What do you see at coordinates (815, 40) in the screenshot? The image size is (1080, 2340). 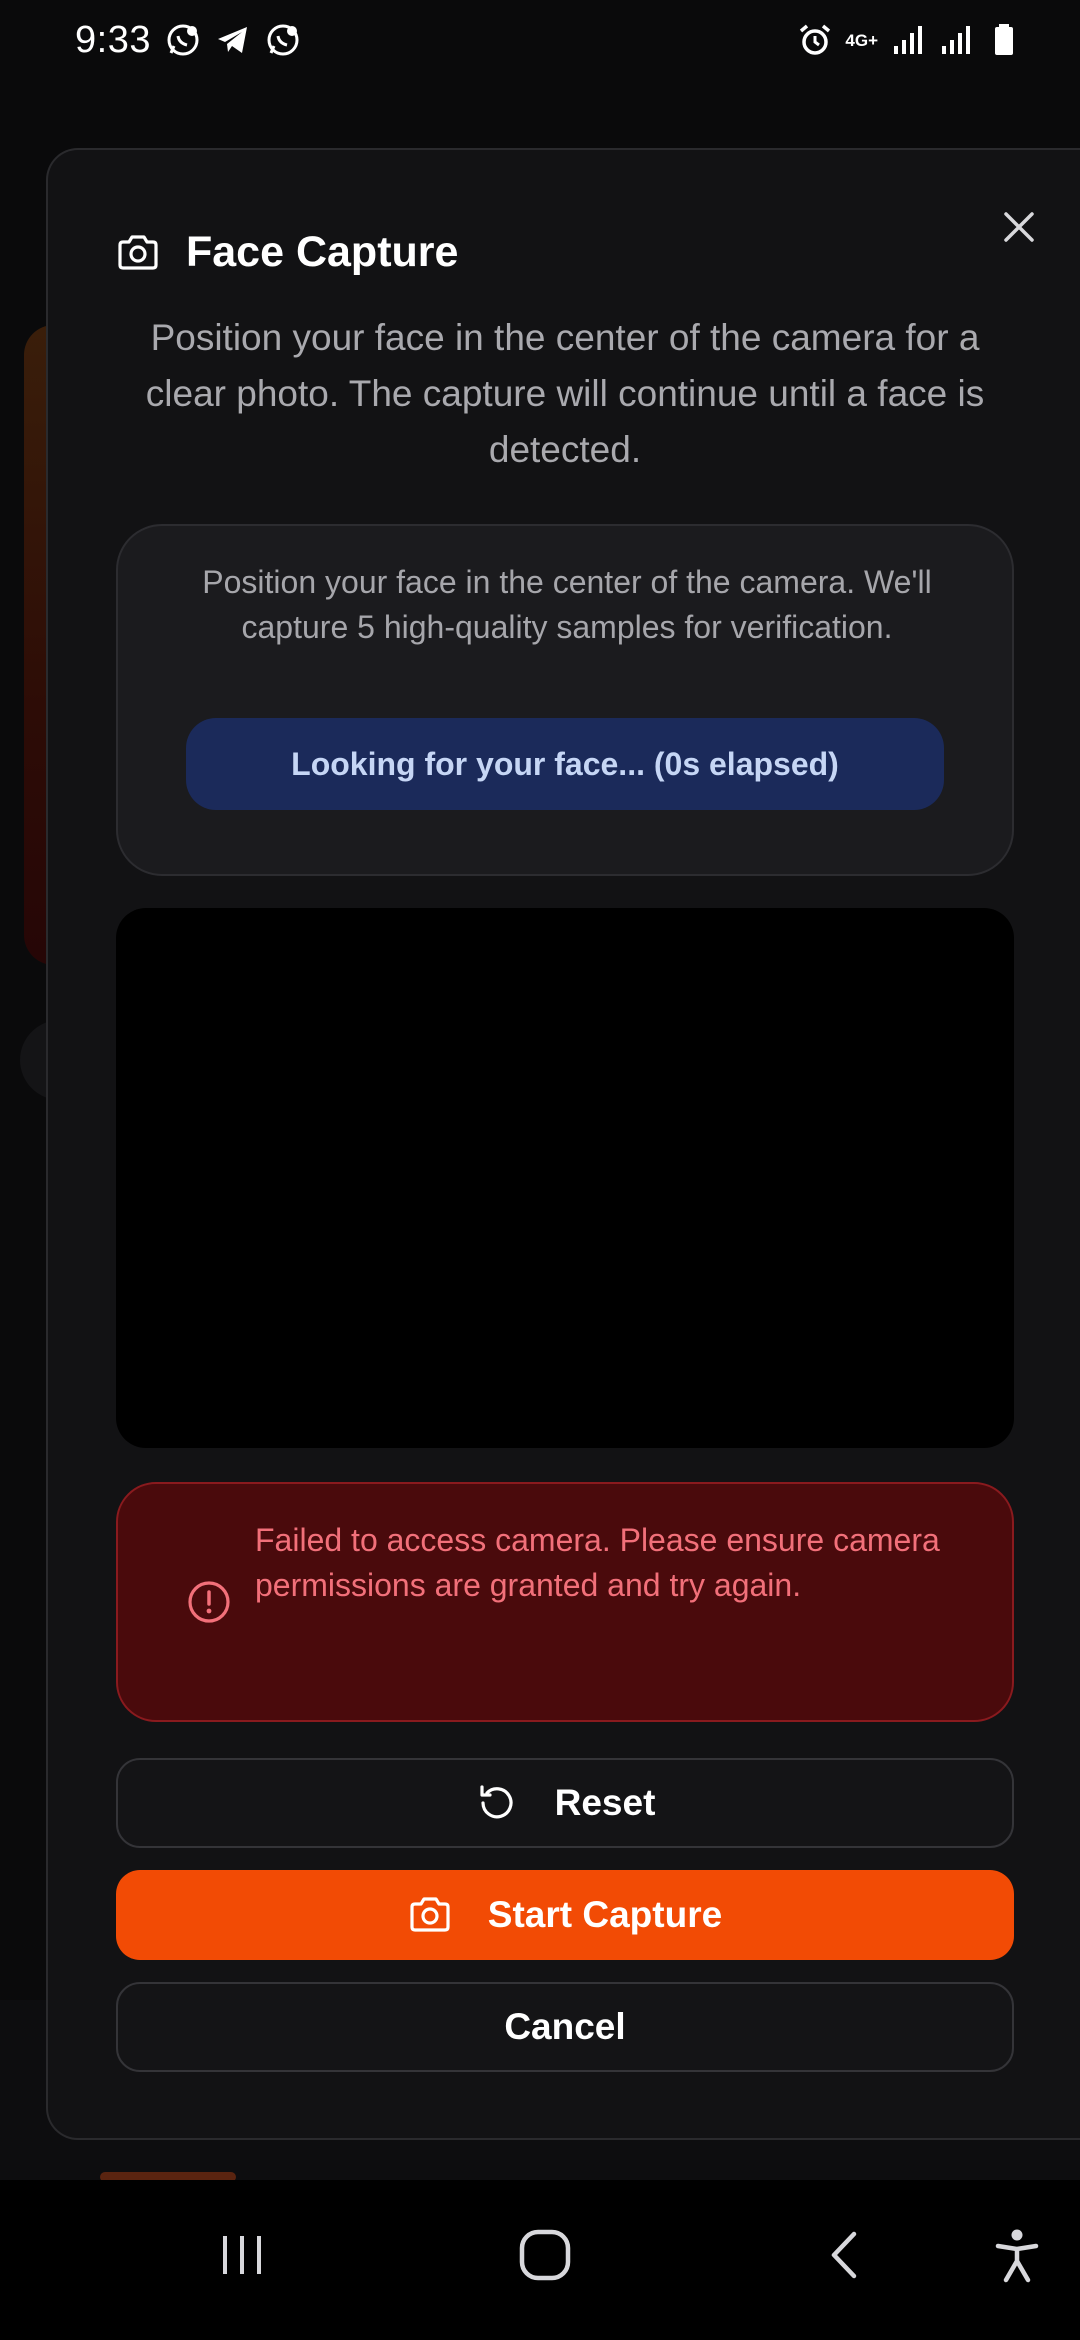 I see `alarm-icon` at bounding box center [815, 40].